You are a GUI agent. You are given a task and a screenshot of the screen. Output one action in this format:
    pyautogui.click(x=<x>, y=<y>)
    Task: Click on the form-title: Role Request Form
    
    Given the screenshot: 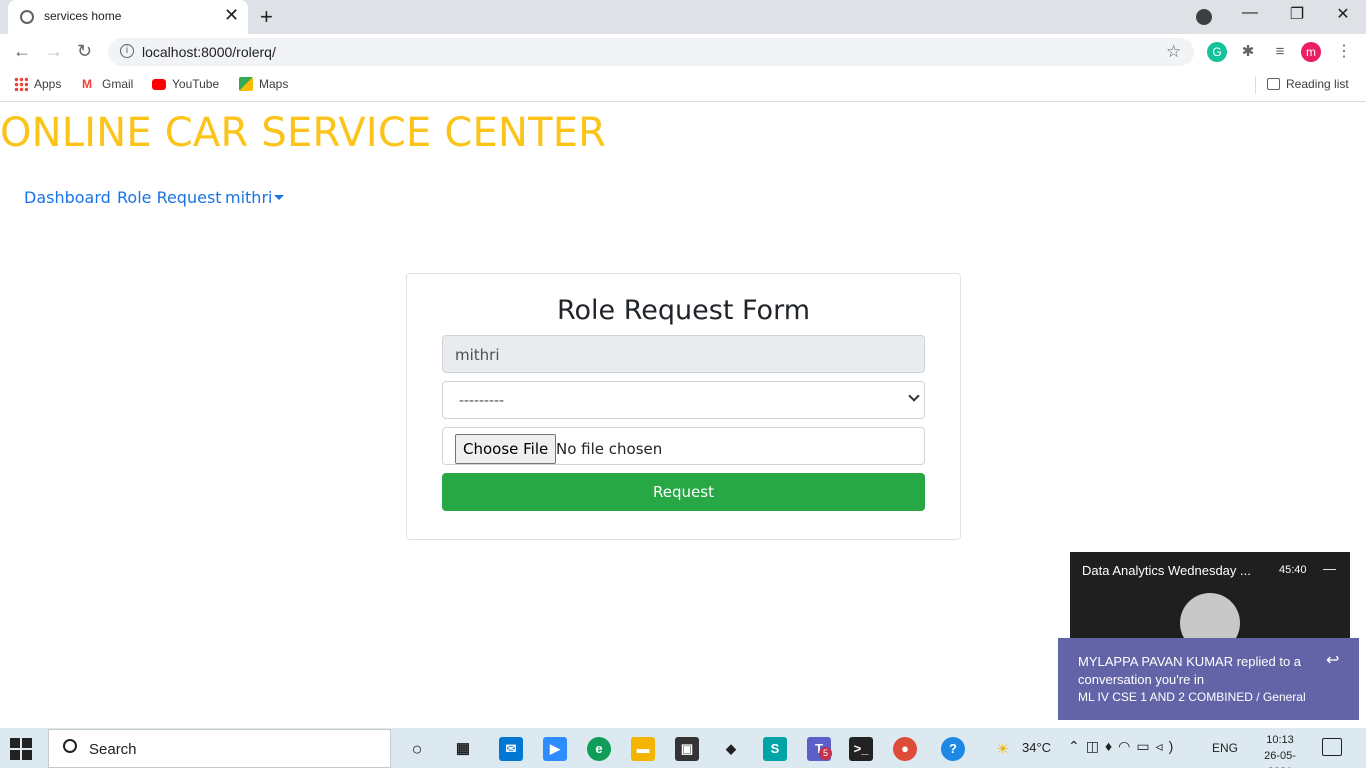 What is the action you would take?
    pyautogui.click(x=683, y=310)
    